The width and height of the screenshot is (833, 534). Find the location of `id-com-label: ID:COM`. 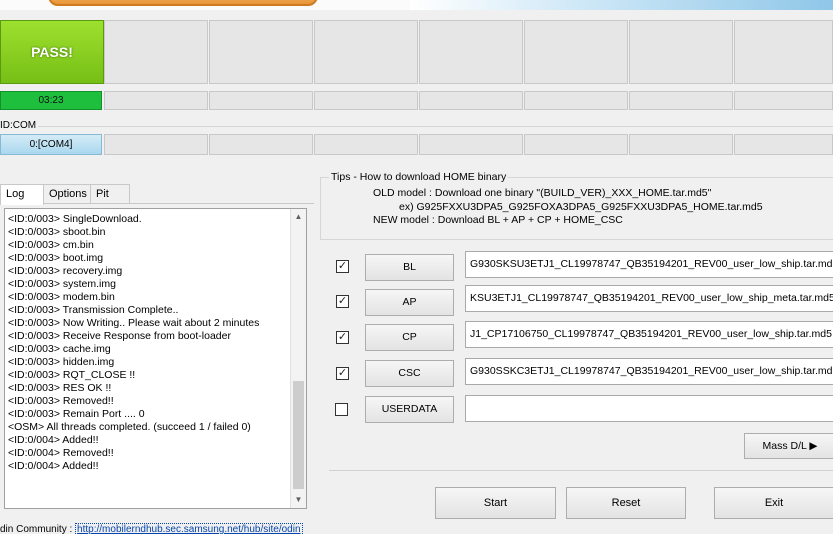

id-com-label: ID:COM is located at coordinates (18, 125).